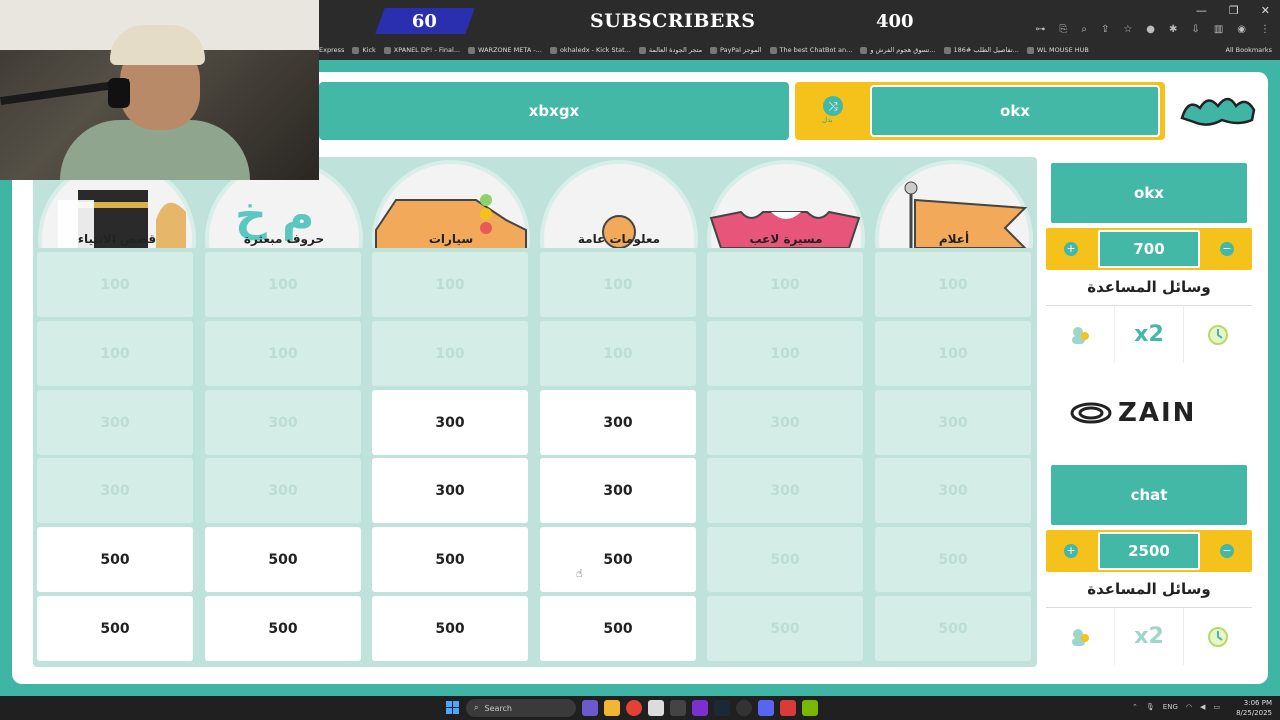 The height and width of the screenshot is (720, 1280). I want to click on steam-icon, so click(722, 708).